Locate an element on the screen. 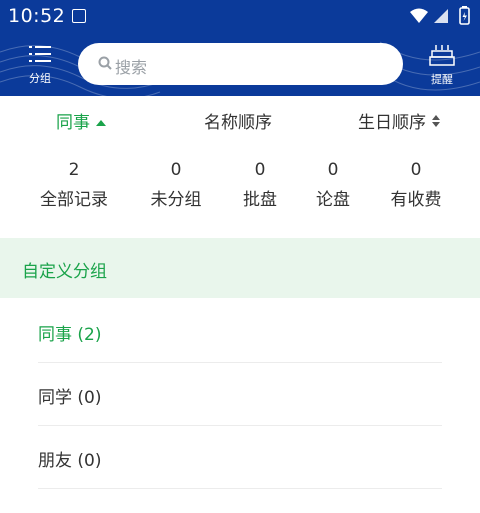  app-header: 分组 搜索 提醒 is located at coordinates (240, 64).